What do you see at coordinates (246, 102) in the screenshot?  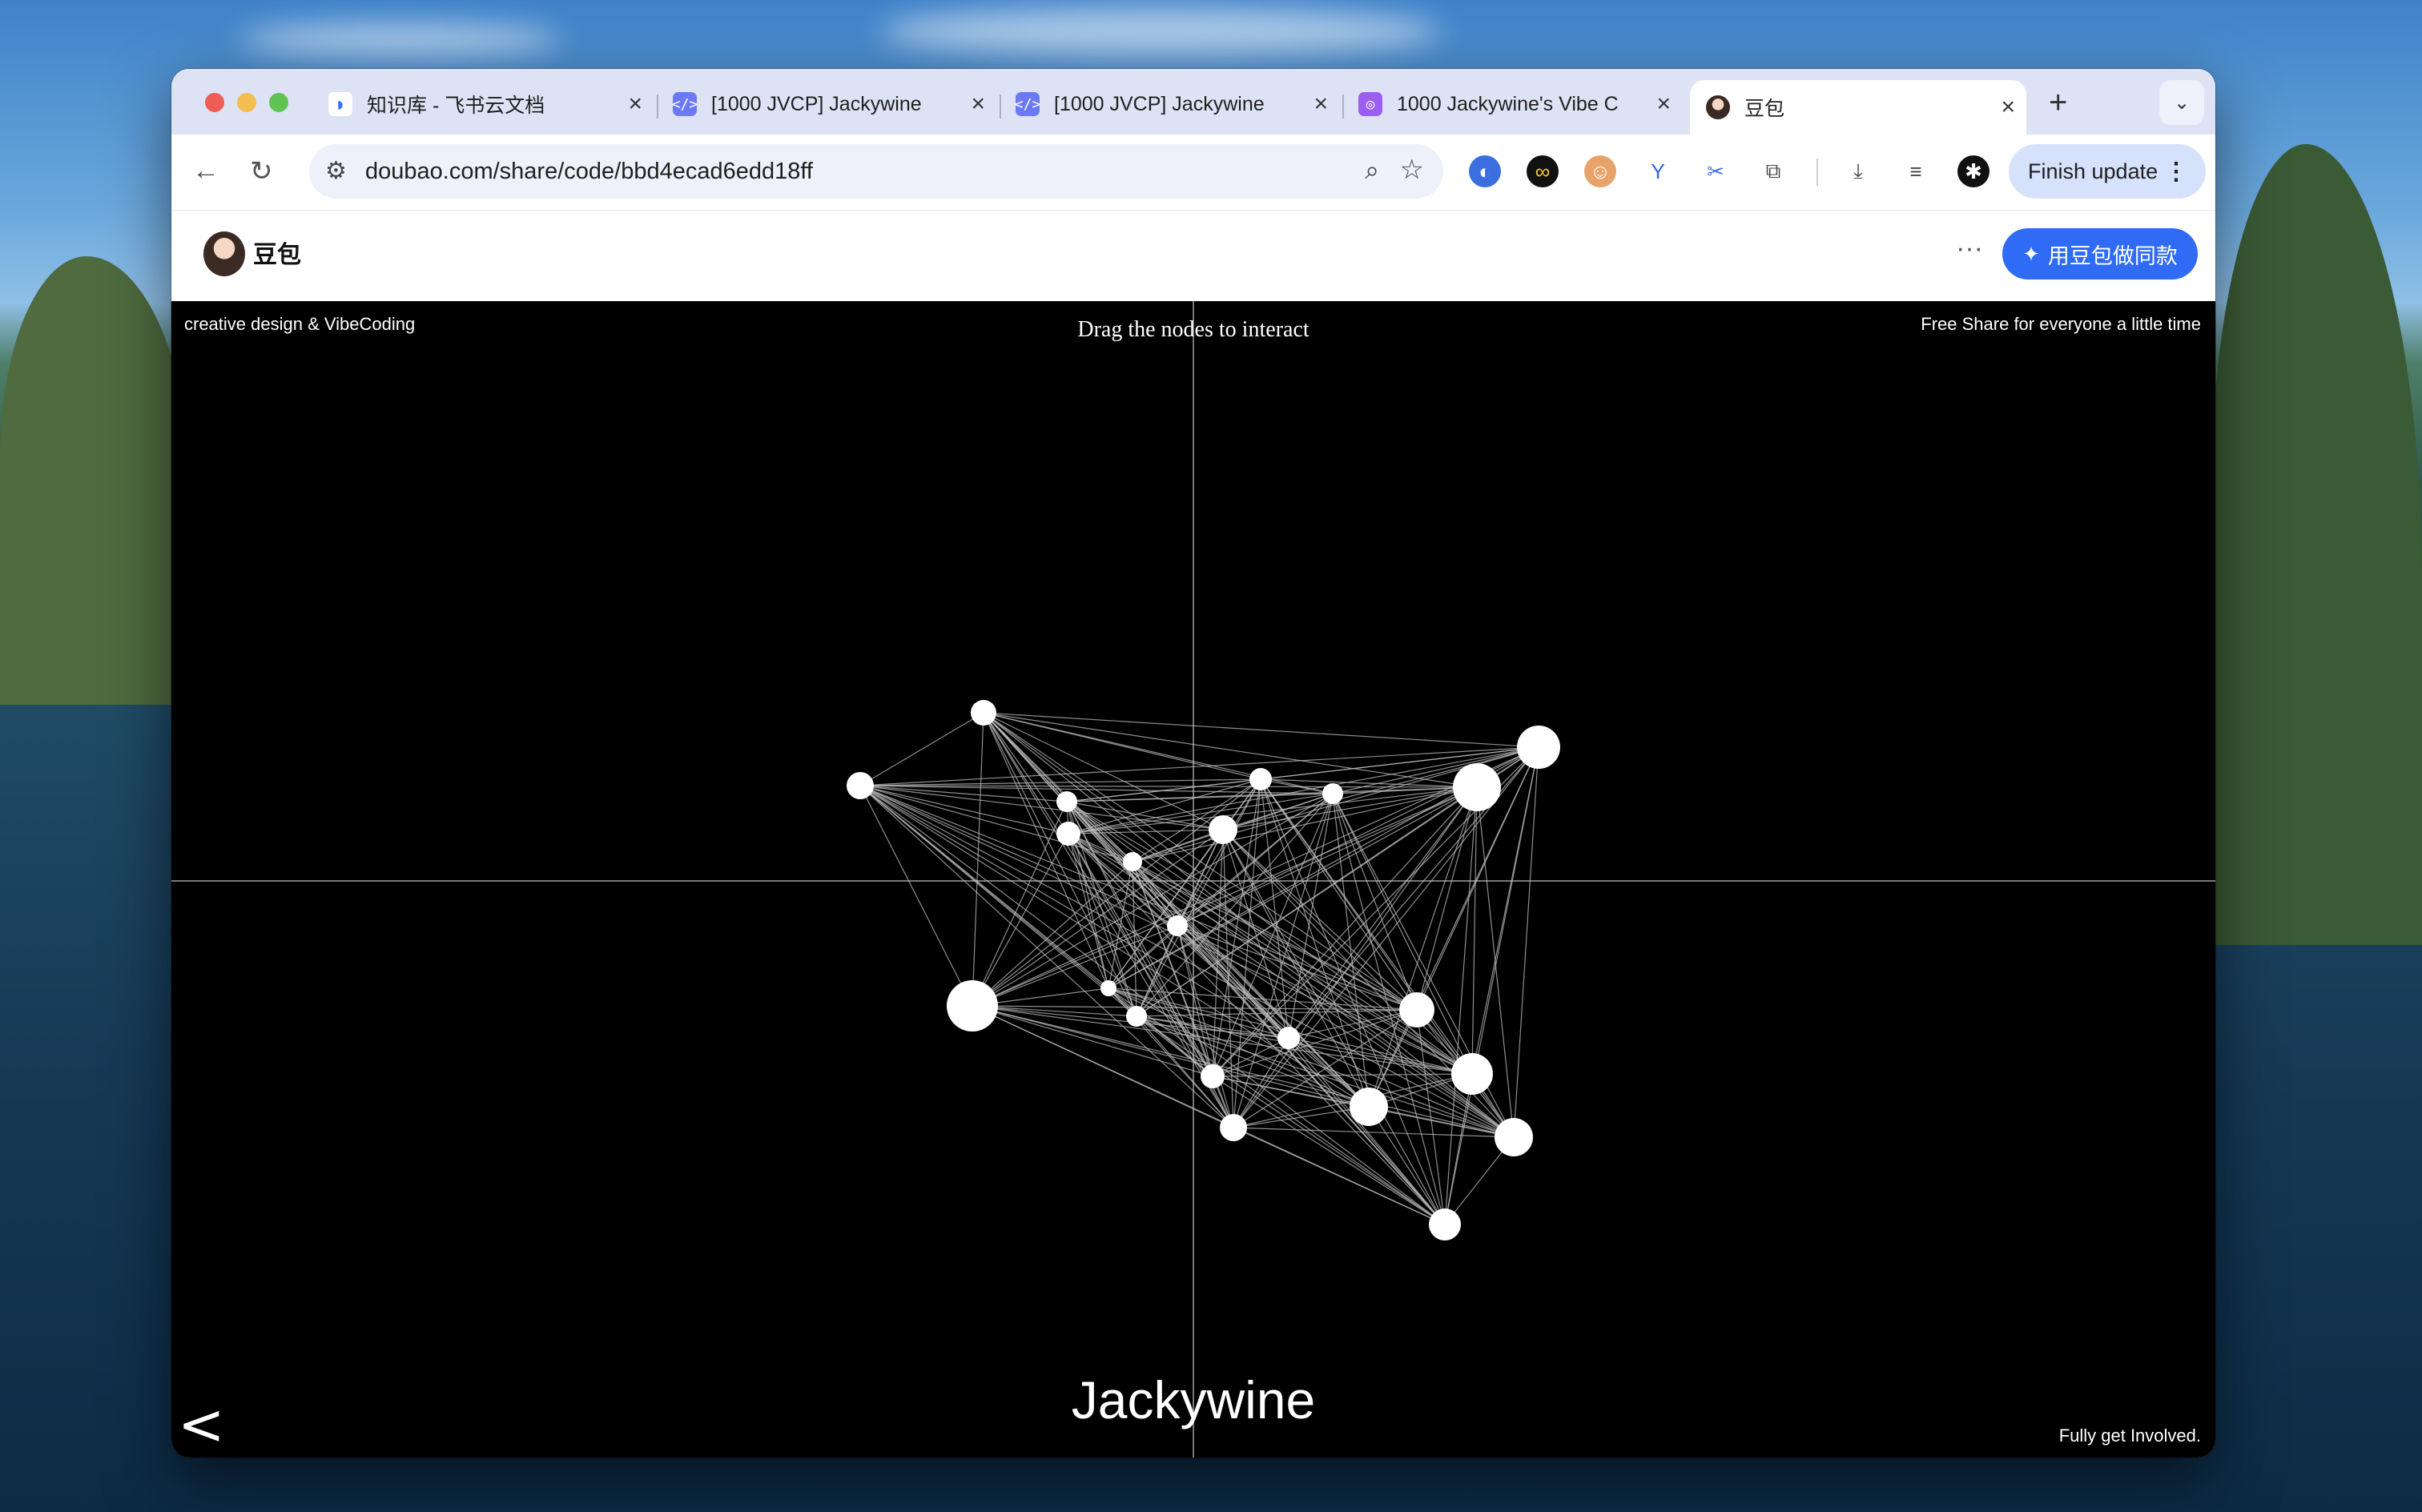 I see `minimize-window-button` at bounding box center [246, 102].